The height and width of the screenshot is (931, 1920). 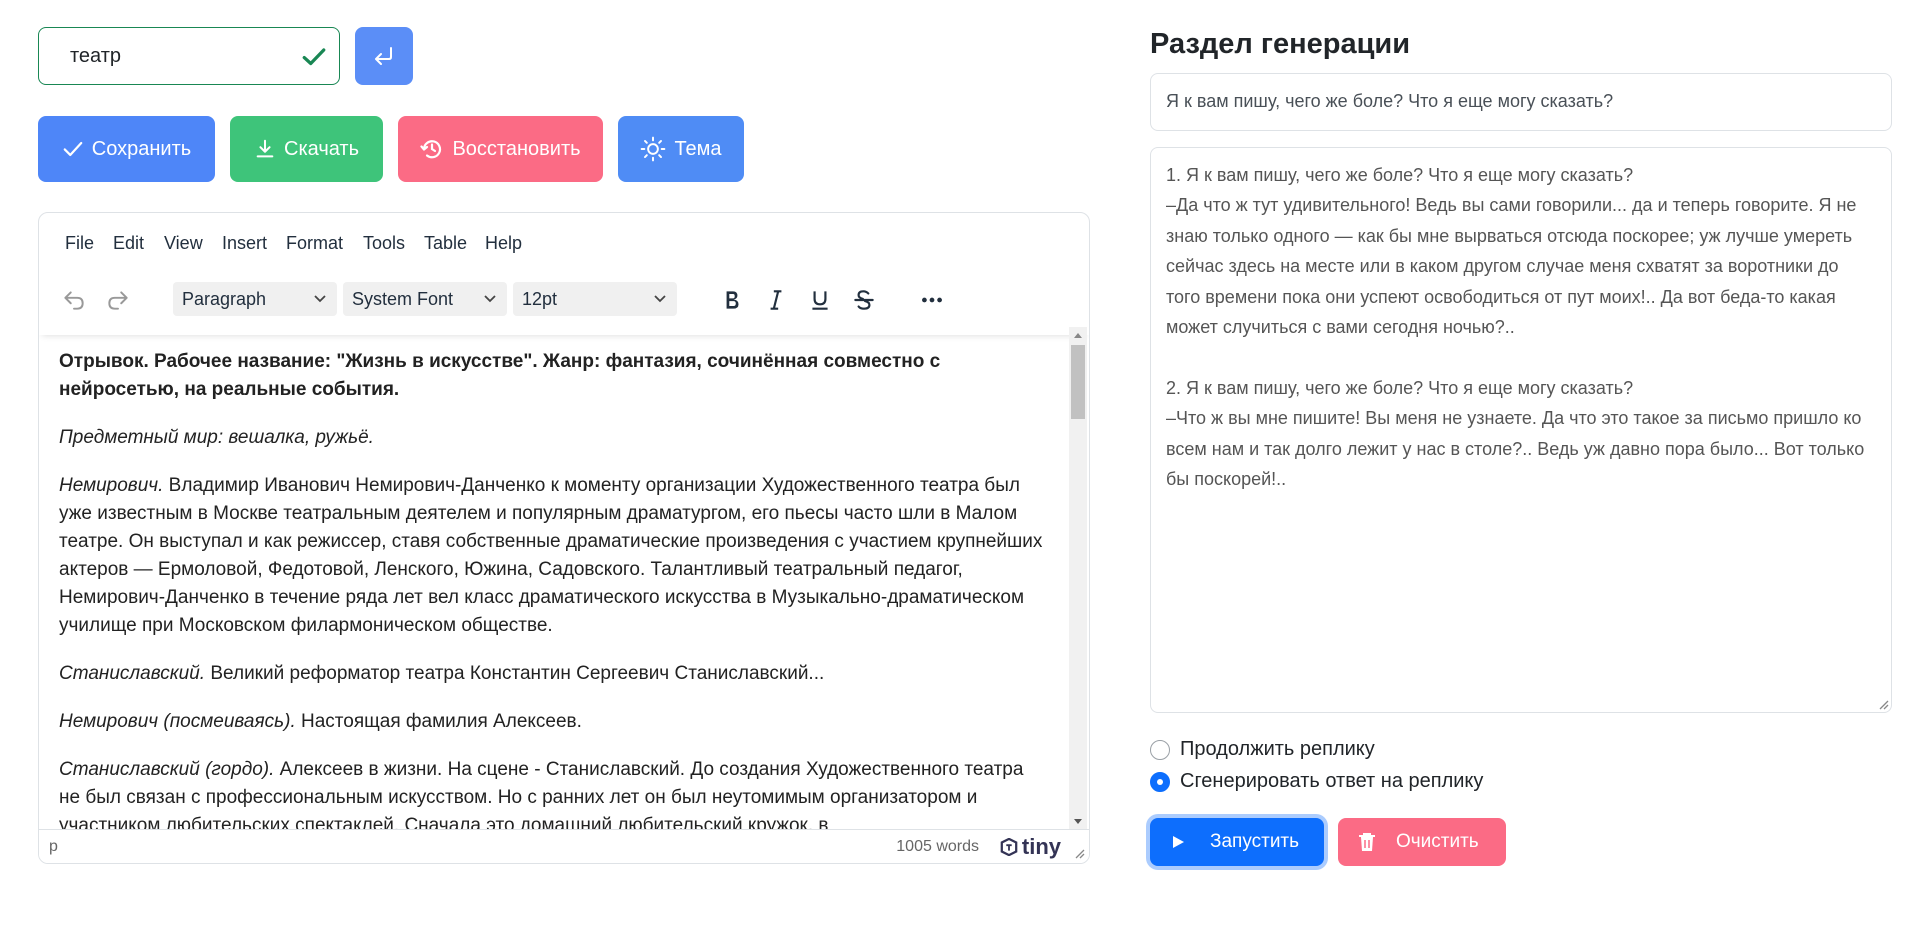 I want to click on scroll-up-icon, so click(x=1078, y=335).